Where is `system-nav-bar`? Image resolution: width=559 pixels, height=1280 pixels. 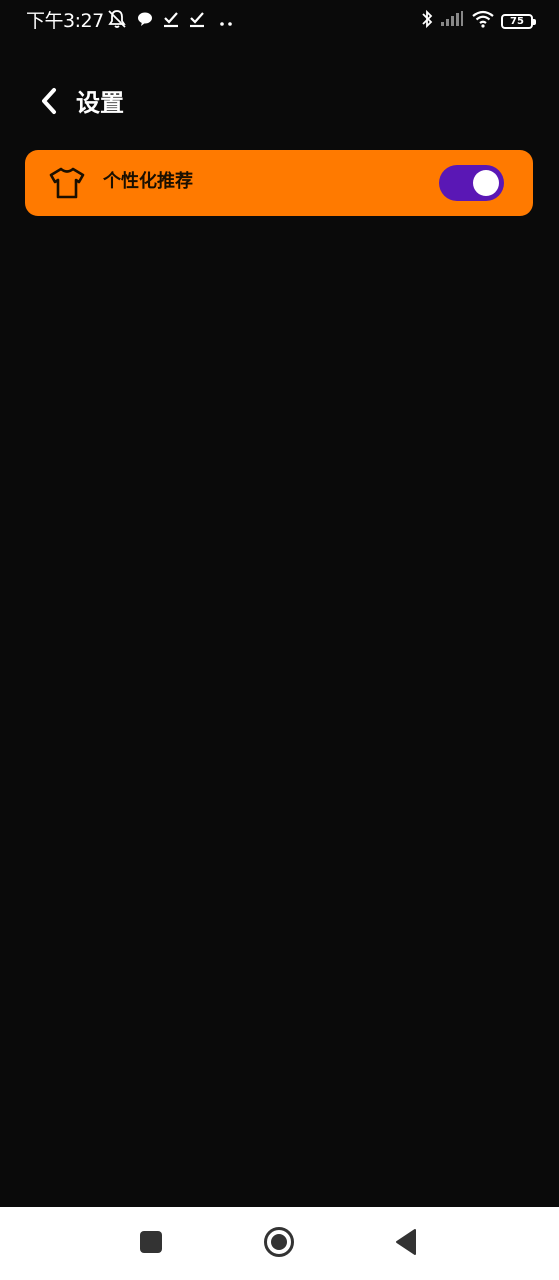 system-nav-bar is located at coordinates (279, 1243).